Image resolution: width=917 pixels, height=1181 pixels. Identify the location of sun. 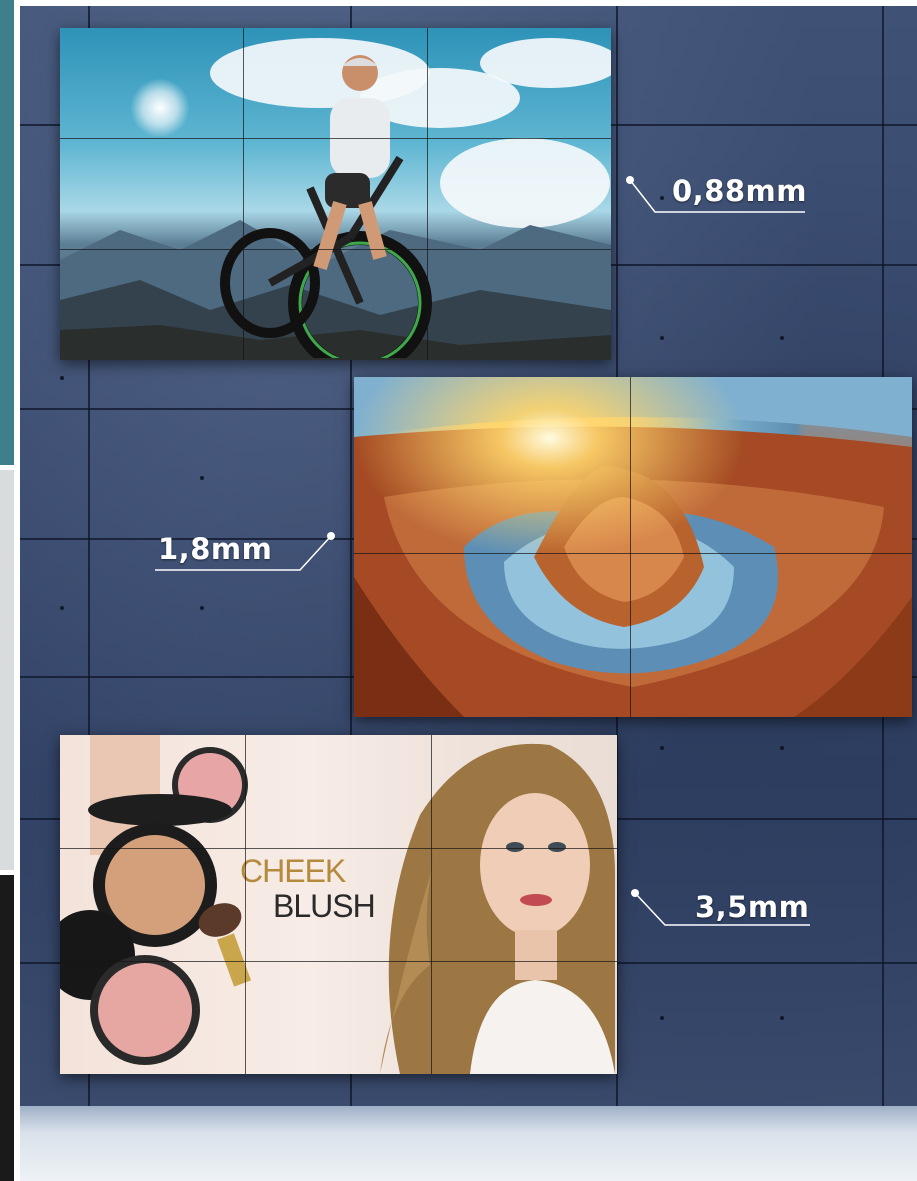
(160, 108).